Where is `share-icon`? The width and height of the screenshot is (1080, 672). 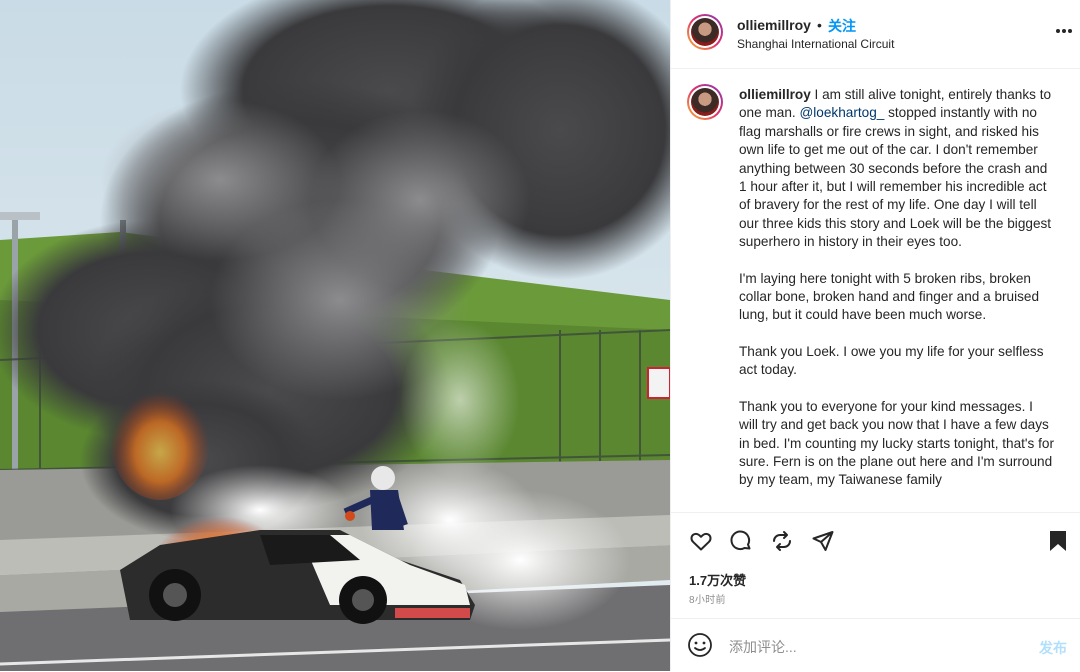 share-icon is located at coordinates (782, 543).